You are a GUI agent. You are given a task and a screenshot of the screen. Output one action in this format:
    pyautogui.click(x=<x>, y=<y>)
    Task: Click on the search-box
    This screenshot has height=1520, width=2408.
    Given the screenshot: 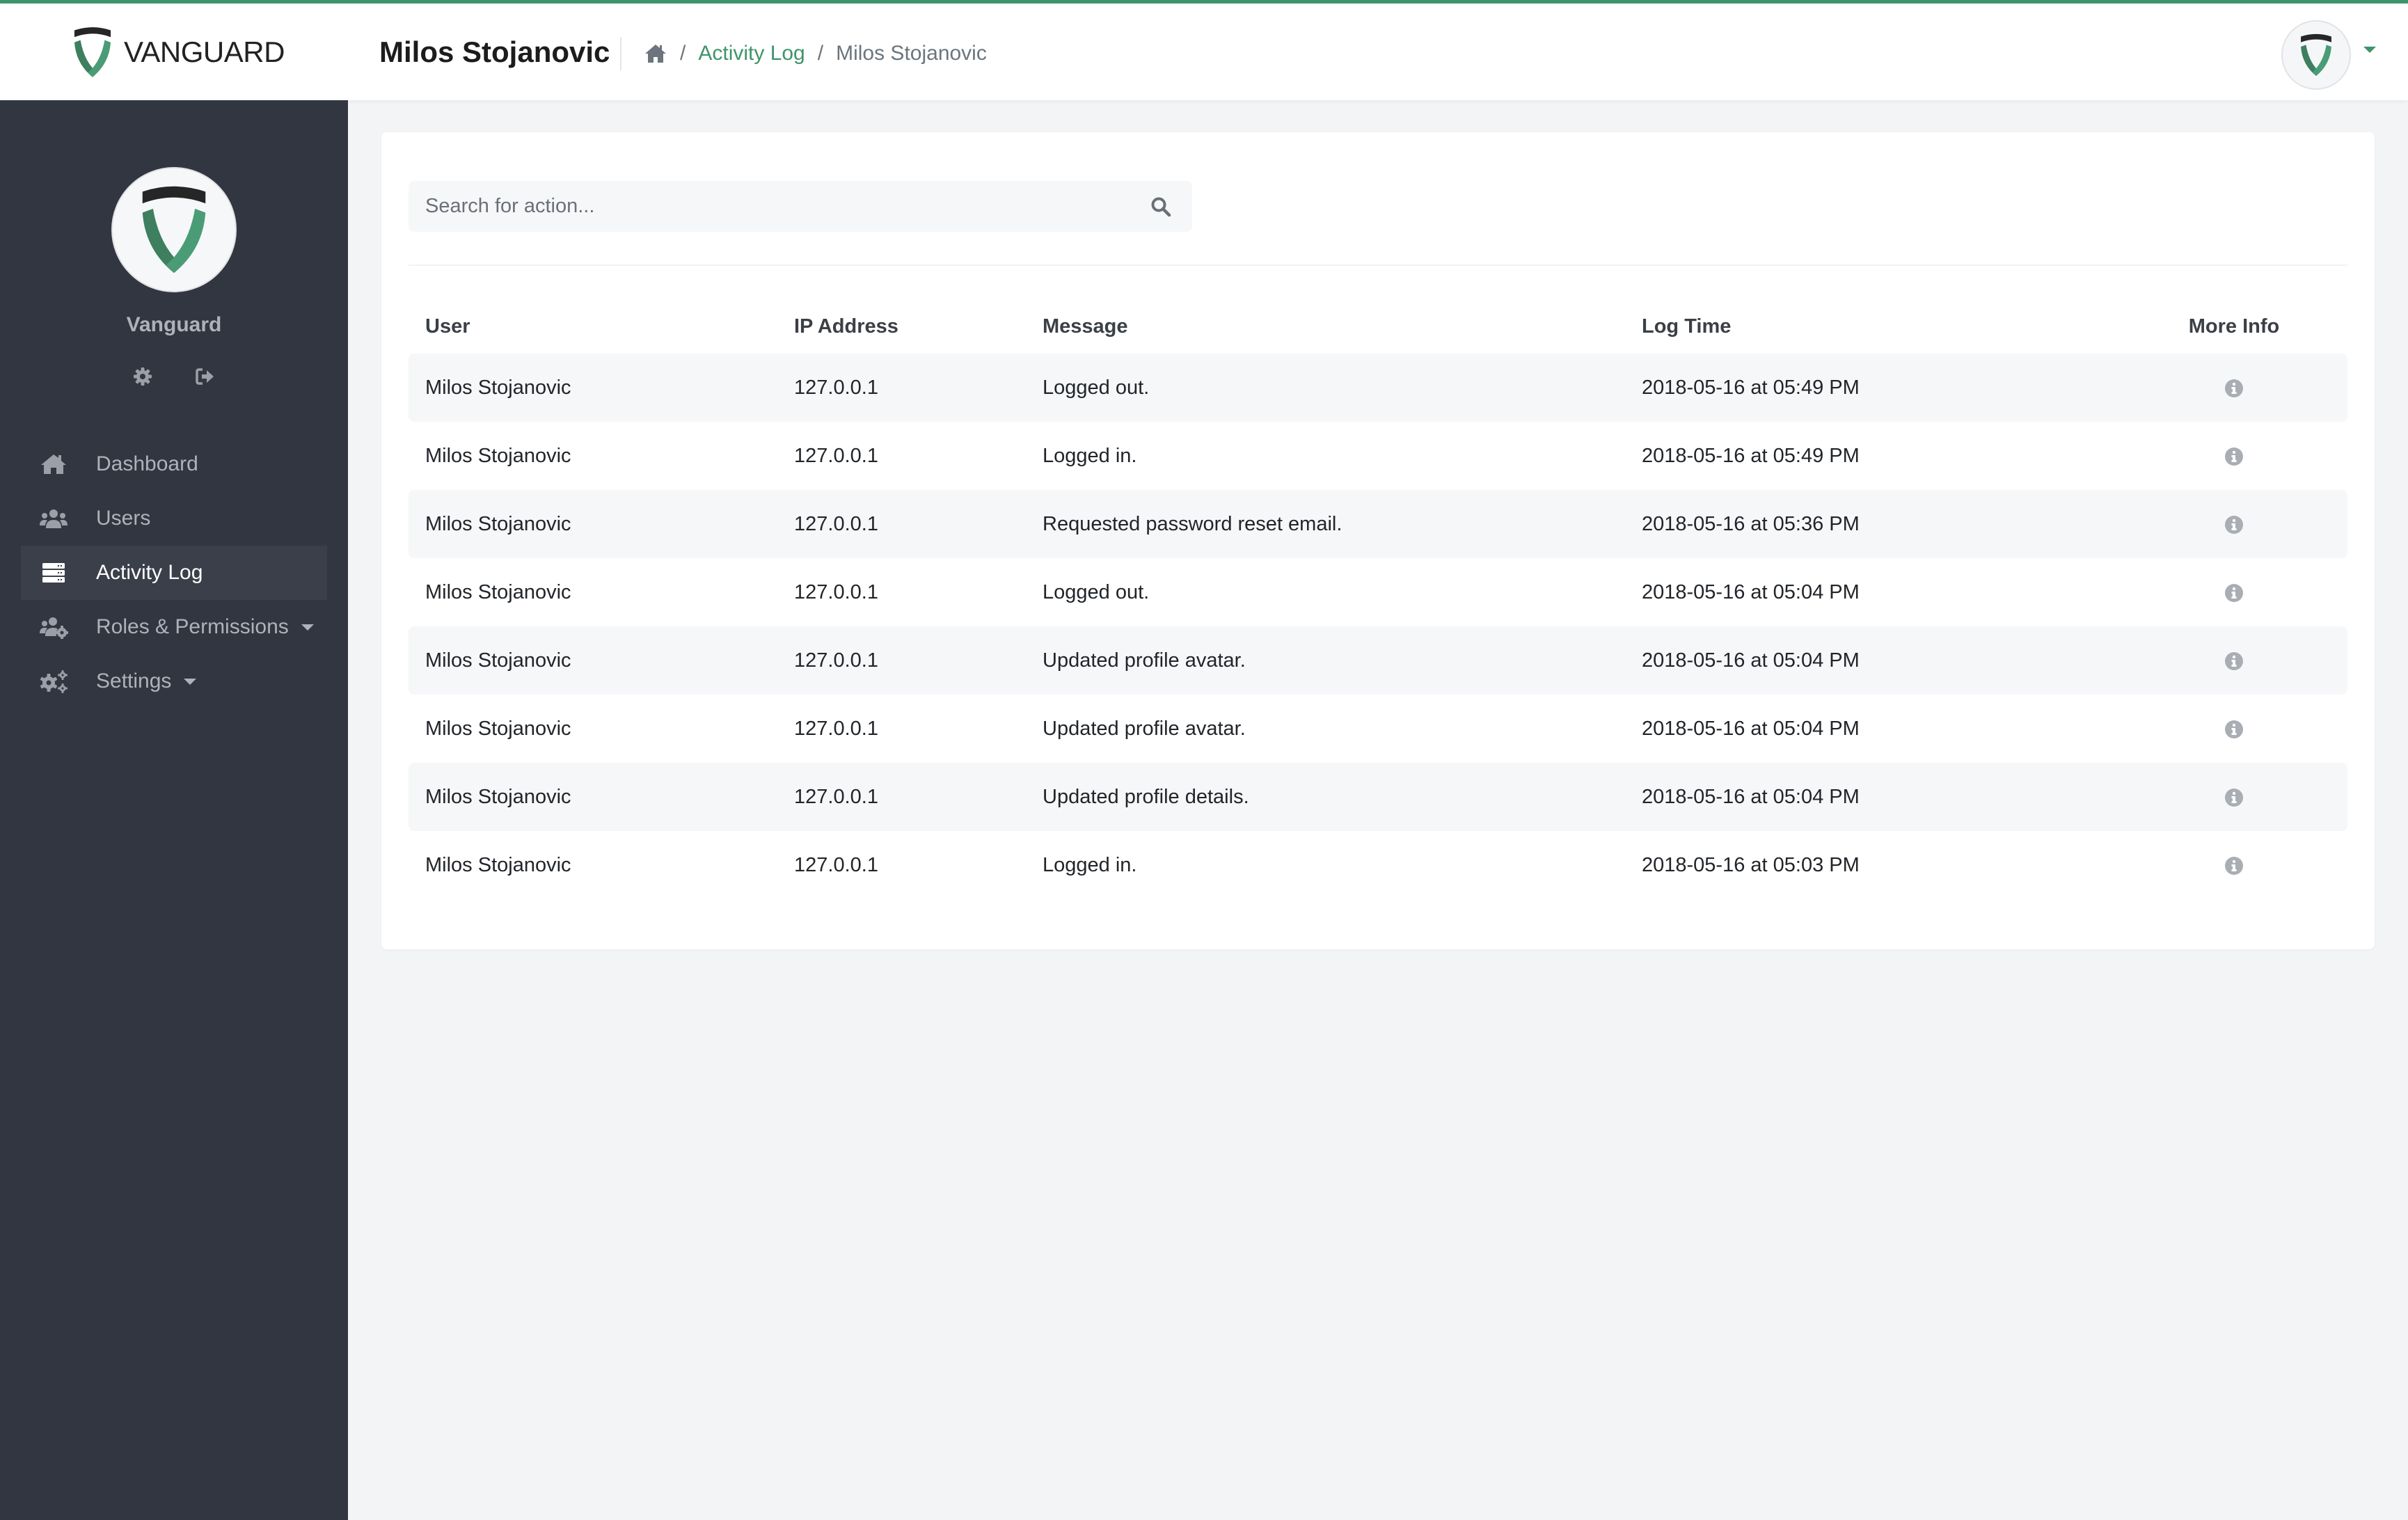 What is the action you would take?
    pyautogui.click(x=800, y=206)
    